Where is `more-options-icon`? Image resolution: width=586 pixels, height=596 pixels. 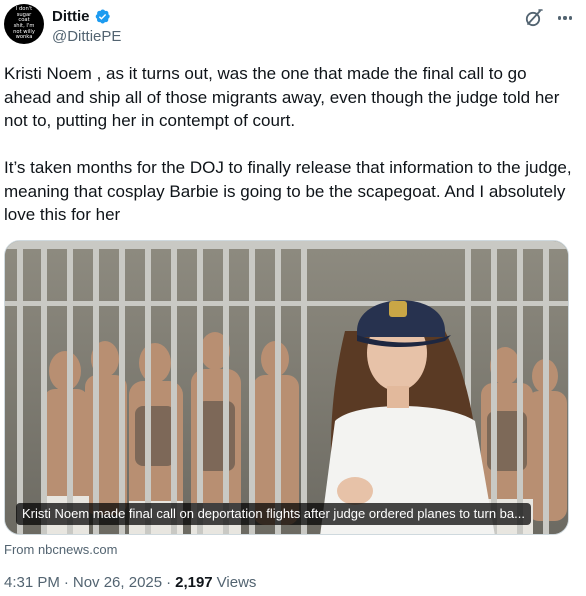 more-options-icon is located at coordinates (565, 18).